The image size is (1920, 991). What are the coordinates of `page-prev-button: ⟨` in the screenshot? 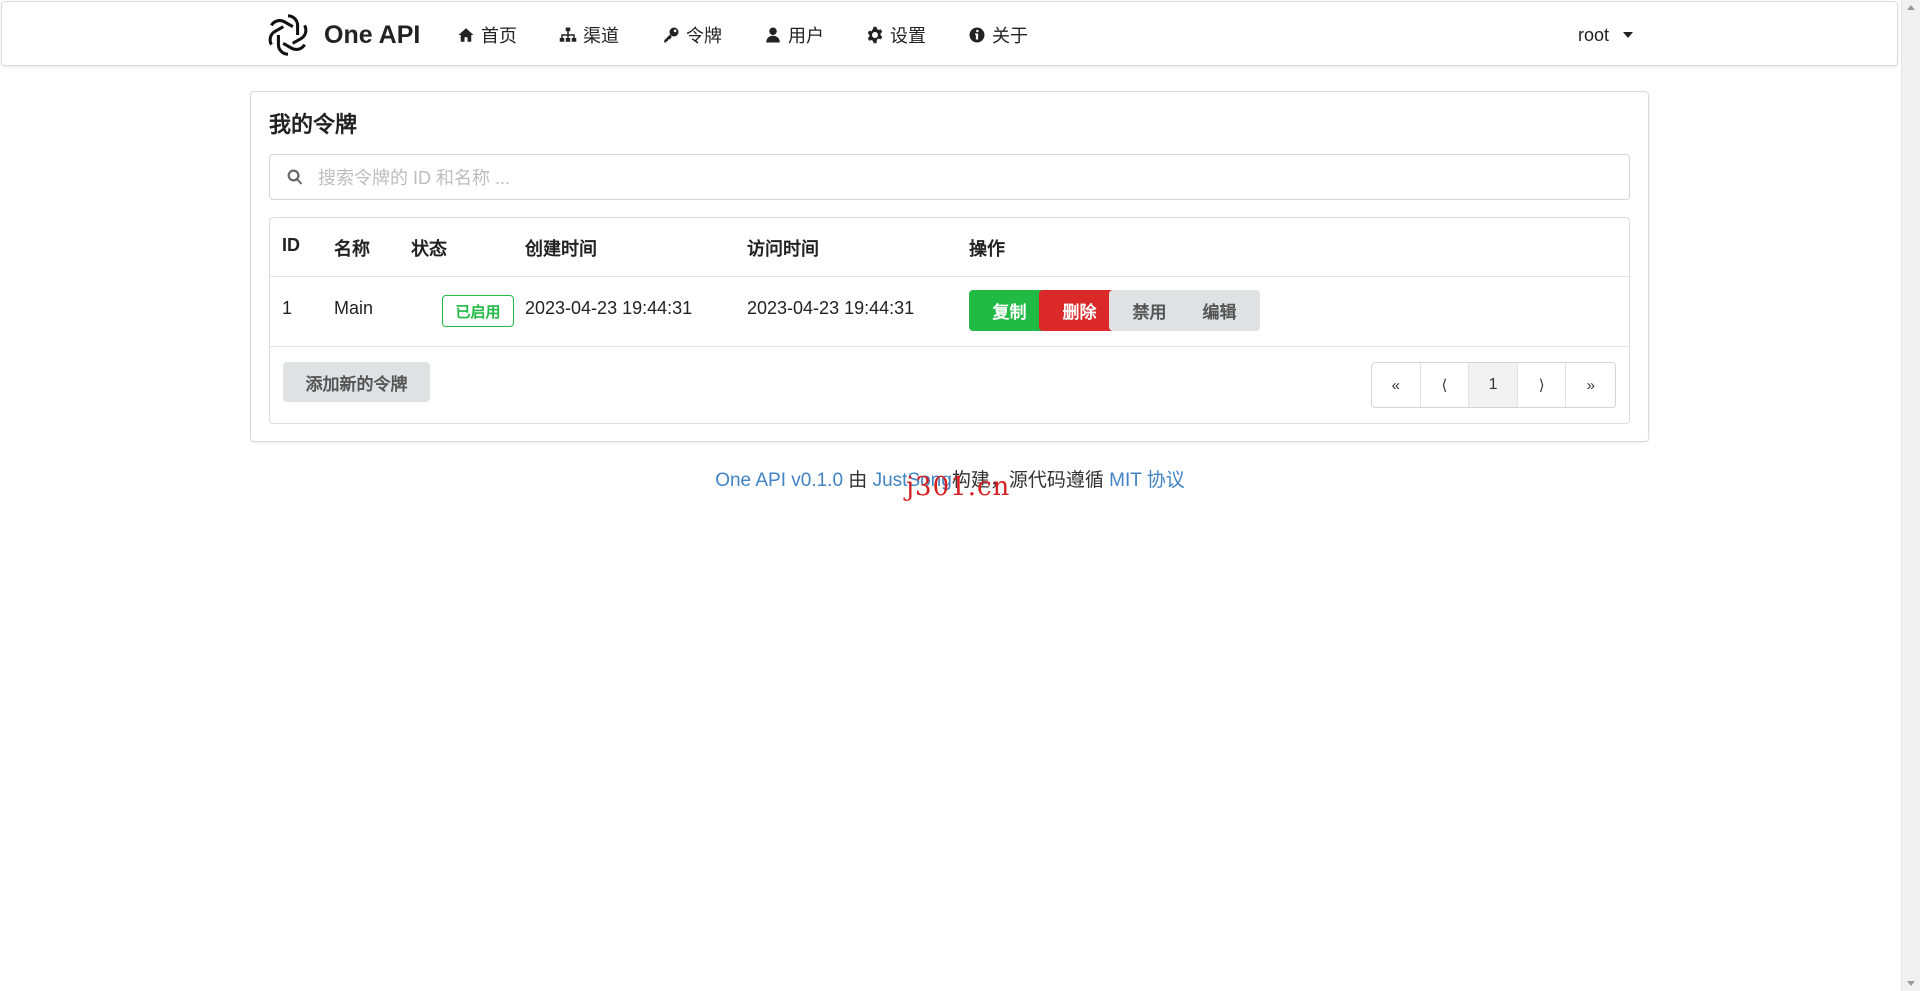 It's located at (1445, 385).